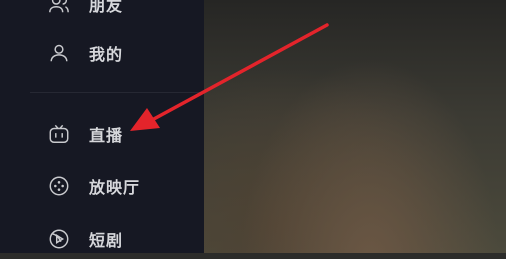 This screenshot has height=259, width=506. I want to click on play-icon, so click(59, 239).